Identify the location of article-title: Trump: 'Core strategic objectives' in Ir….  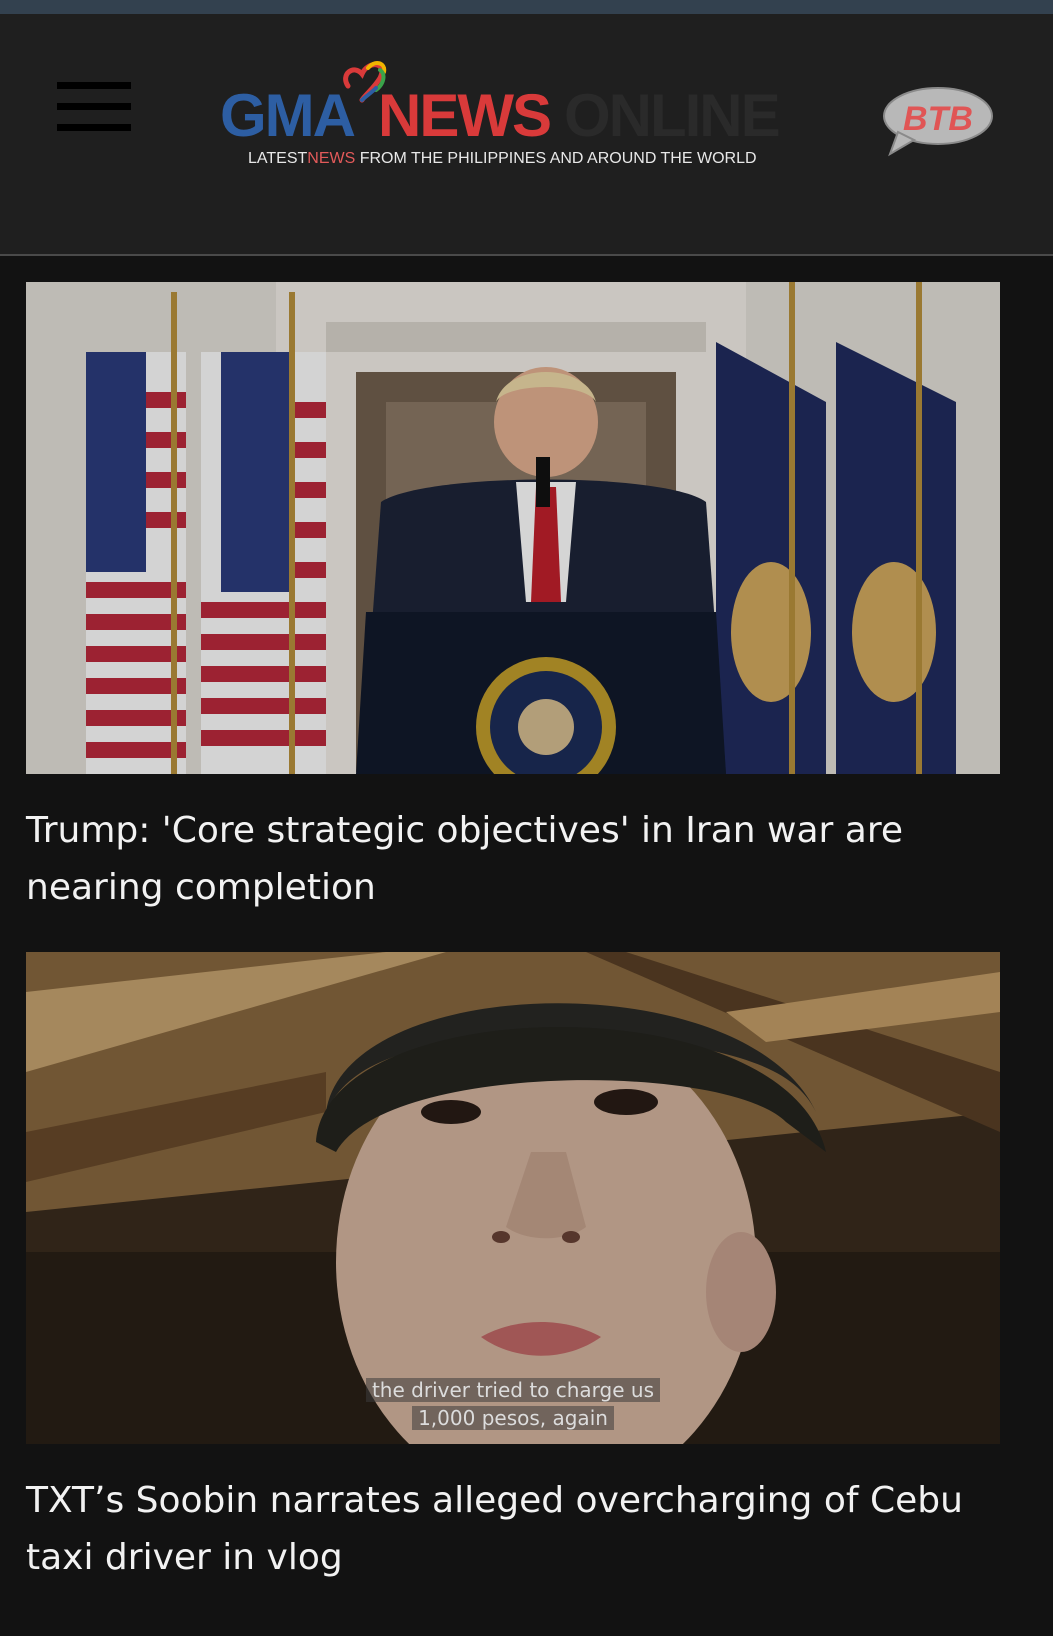
(513, 859).